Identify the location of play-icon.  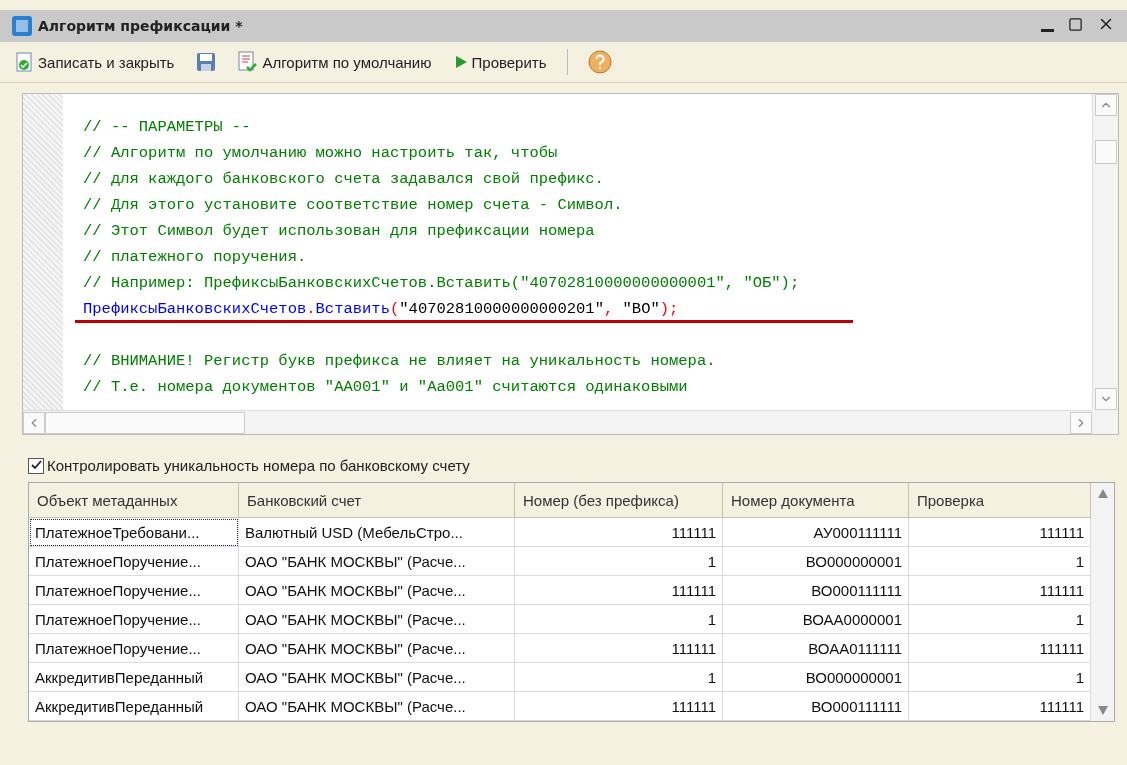
(460, 62).